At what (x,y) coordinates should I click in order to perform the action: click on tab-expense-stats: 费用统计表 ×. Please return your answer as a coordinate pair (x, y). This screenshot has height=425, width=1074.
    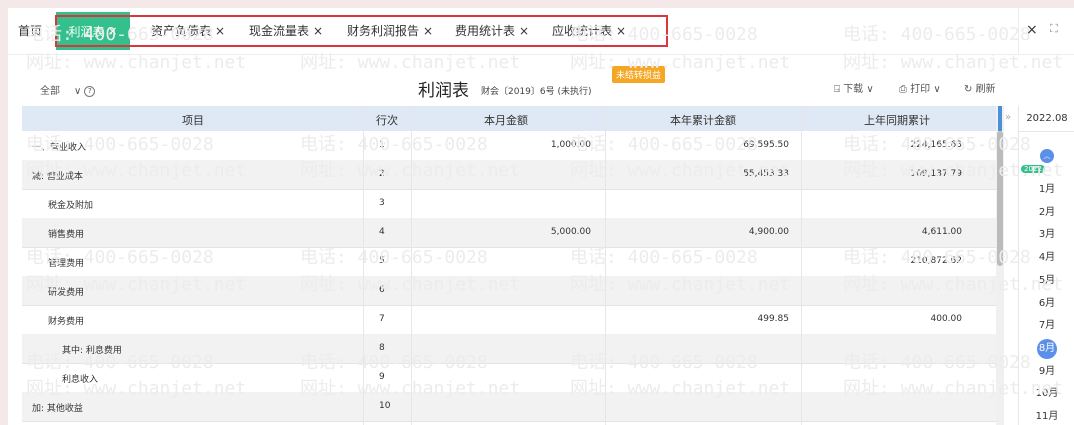
    Looking at the image, I should click on (492, 30).